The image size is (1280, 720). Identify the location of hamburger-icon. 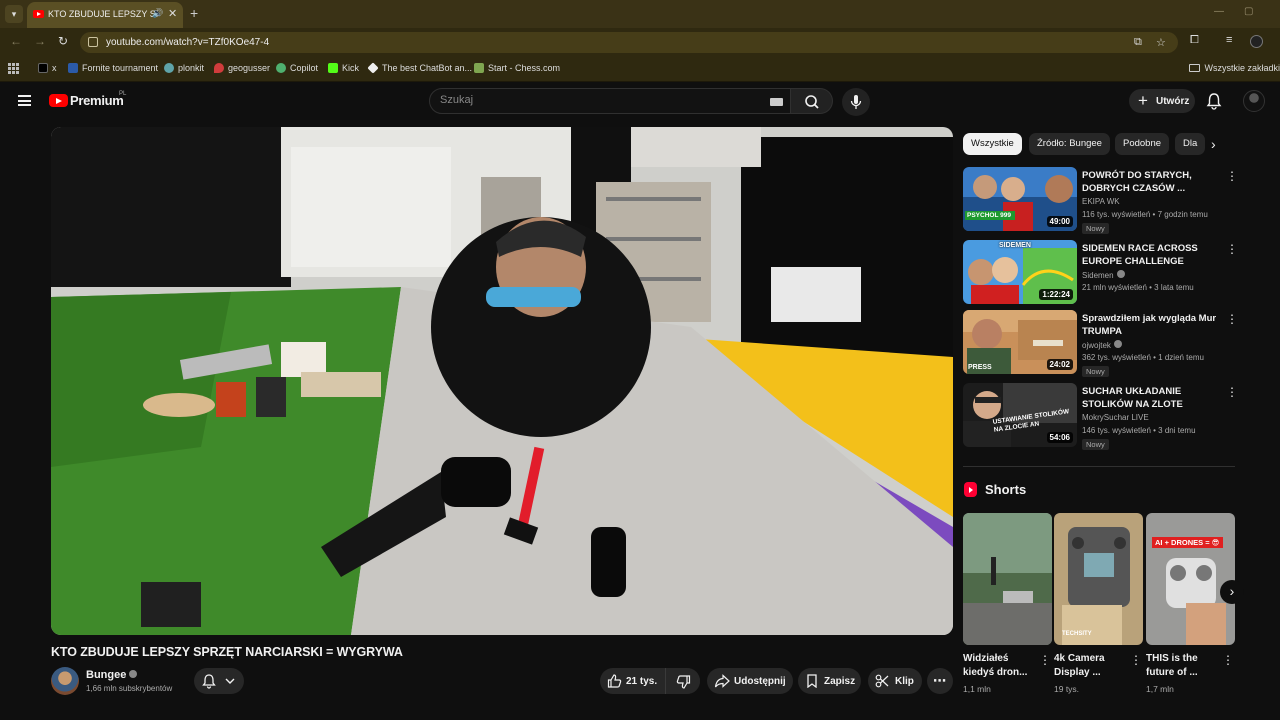
(24, 100).